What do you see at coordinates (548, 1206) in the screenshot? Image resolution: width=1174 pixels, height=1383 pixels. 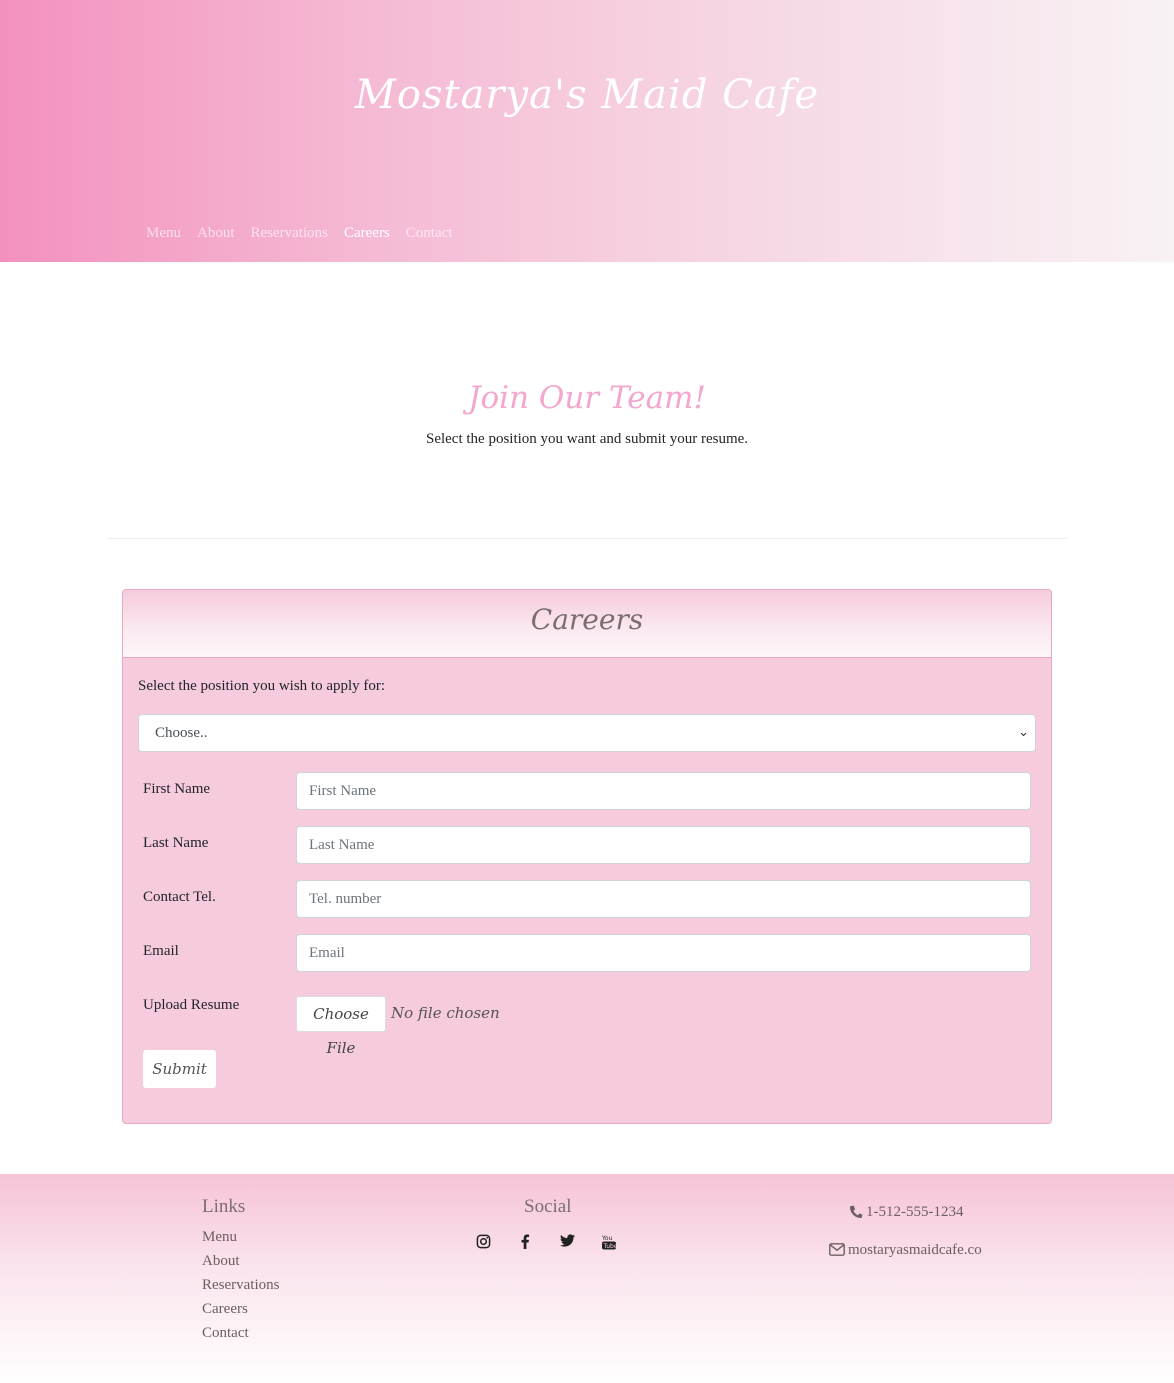 I see `footer-social-title: Social` at bounding box center [548, 1206].